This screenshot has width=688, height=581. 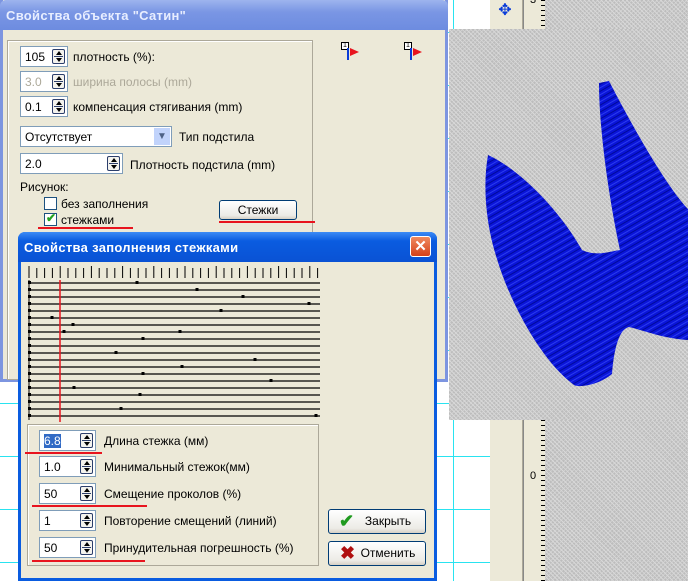 I want to click on close-icon: ✕, so click(x=420, y=246).